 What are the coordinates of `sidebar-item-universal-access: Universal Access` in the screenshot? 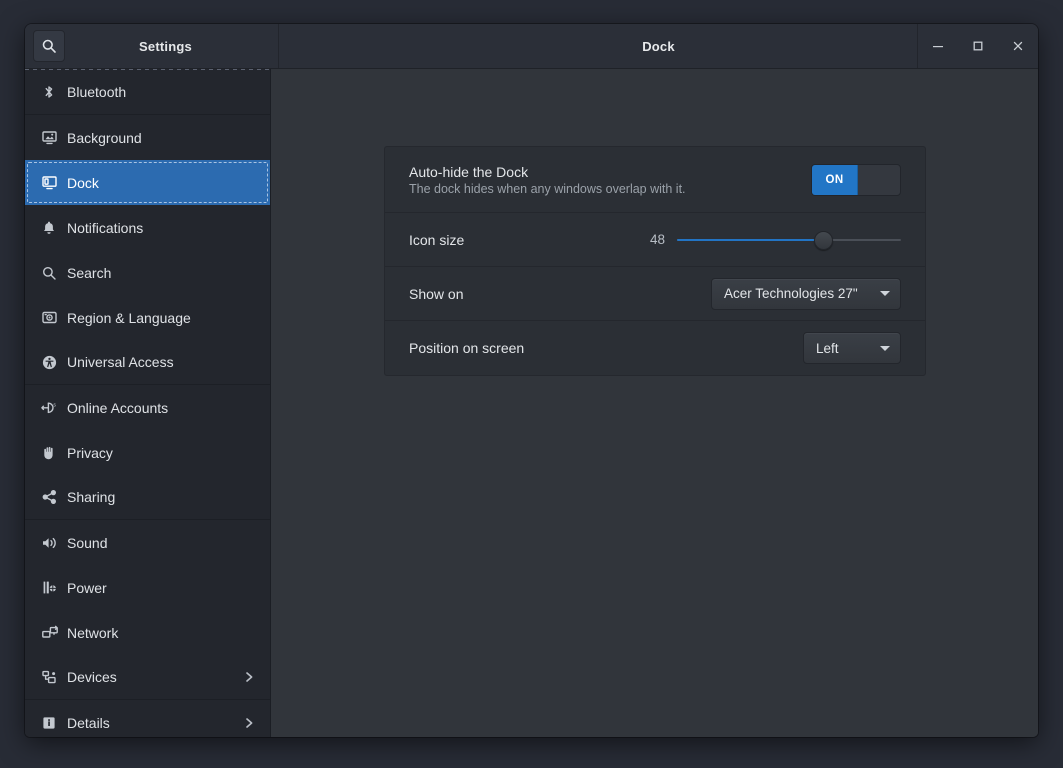 It's located at (147, 362).